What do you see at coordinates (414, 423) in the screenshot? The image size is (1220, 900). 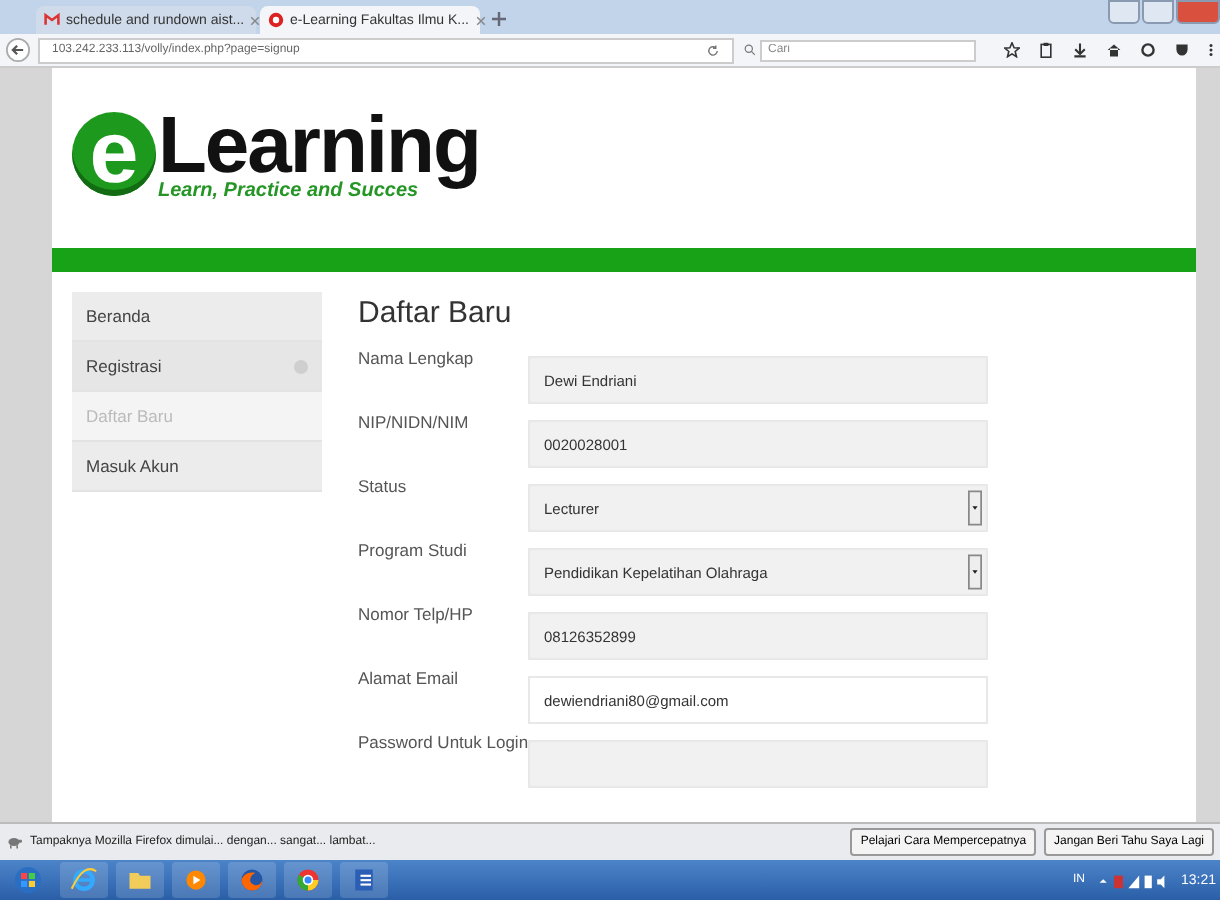 I see `field-label: NIP/NIDN/NIM` at bounding box center [414, 423].